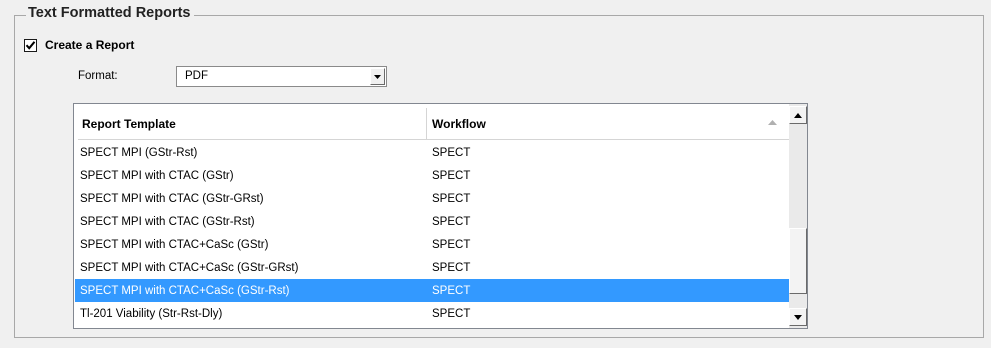  What do you see at coordinates (281, 76) in the screenshot?
I see `format-dropdown: PDF` at bounding box center [281, 76].